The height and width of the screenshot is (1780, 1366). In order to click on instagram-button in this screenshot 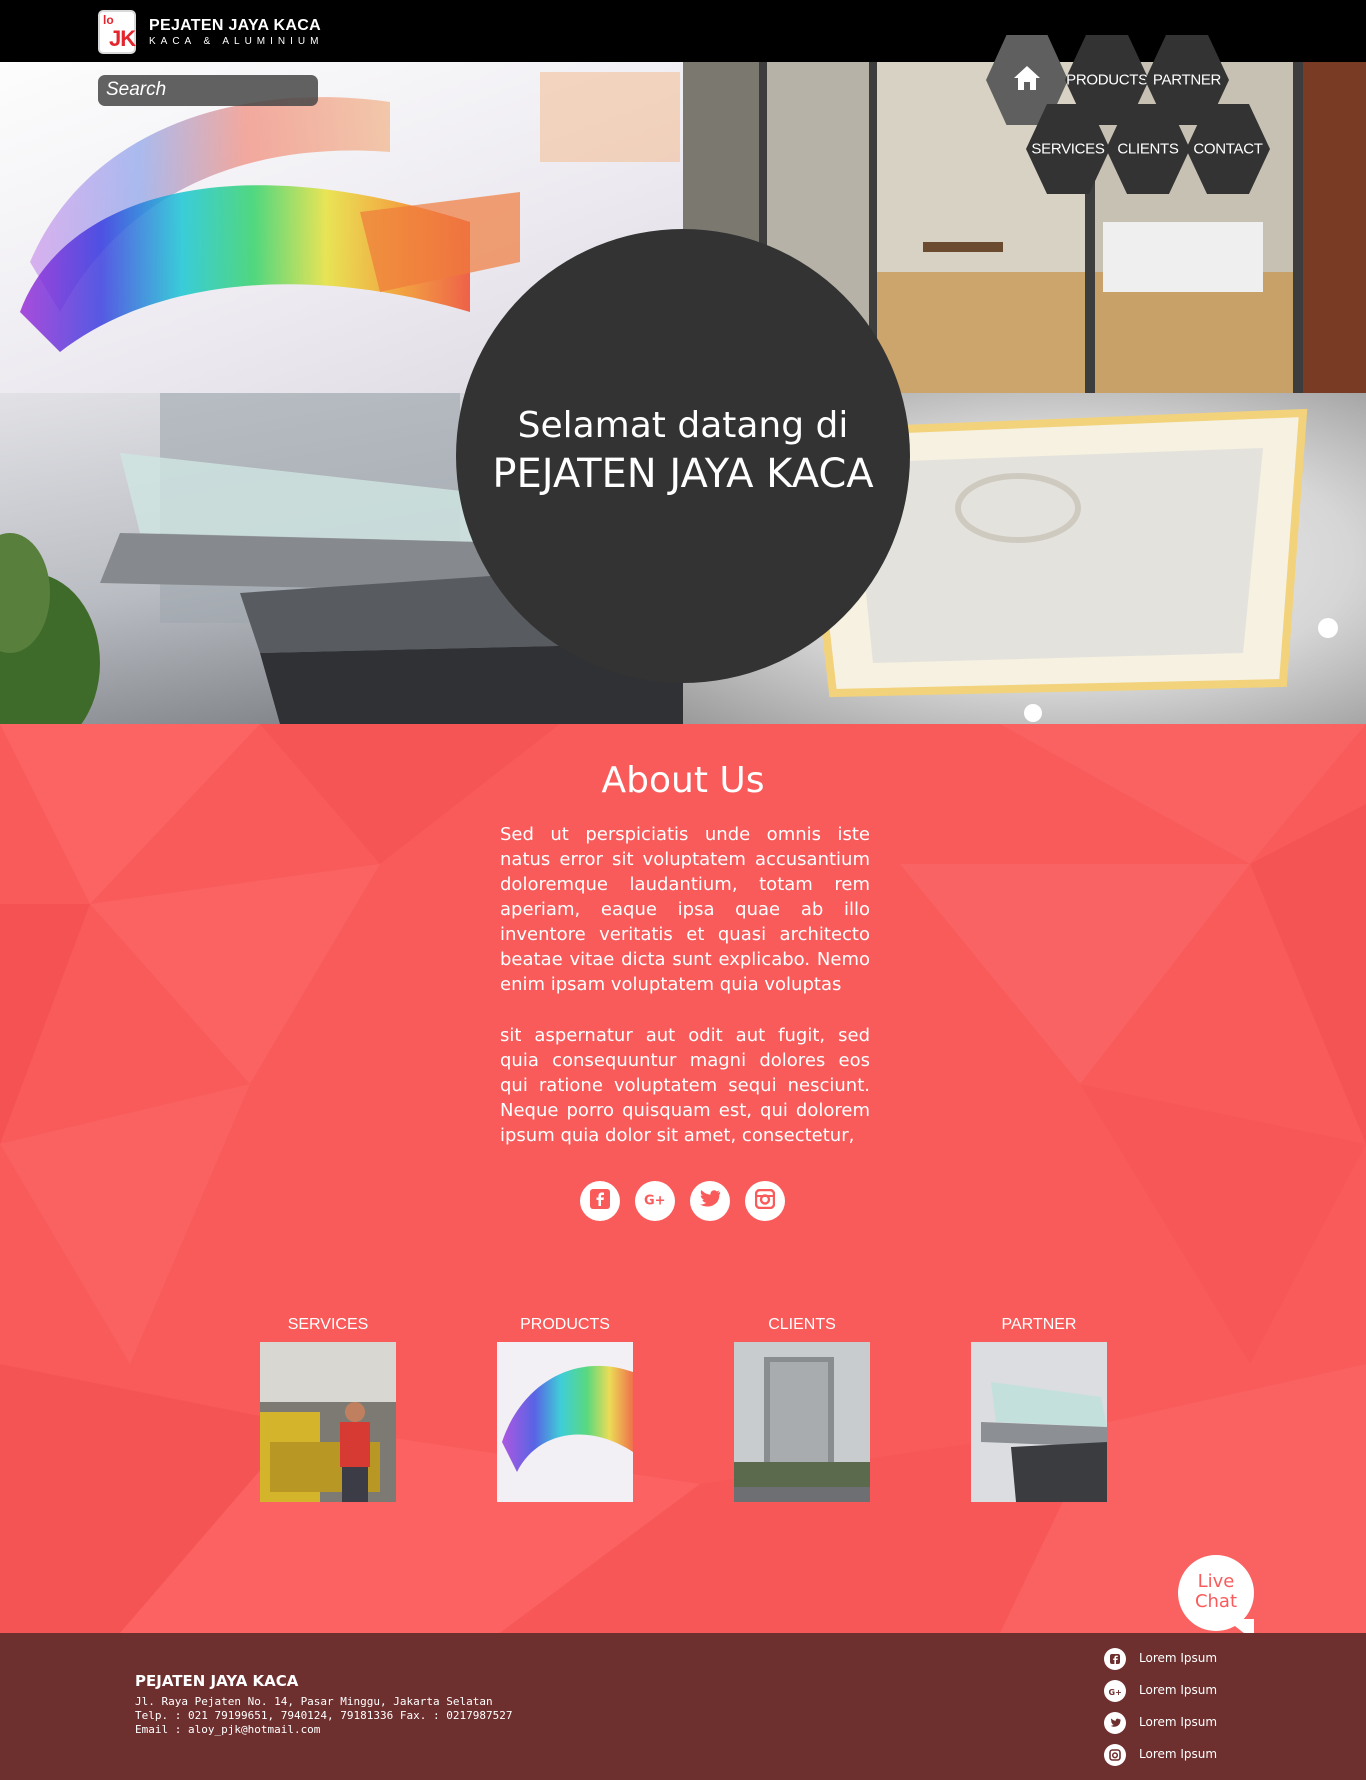, I will do `click(765, 1201)`.